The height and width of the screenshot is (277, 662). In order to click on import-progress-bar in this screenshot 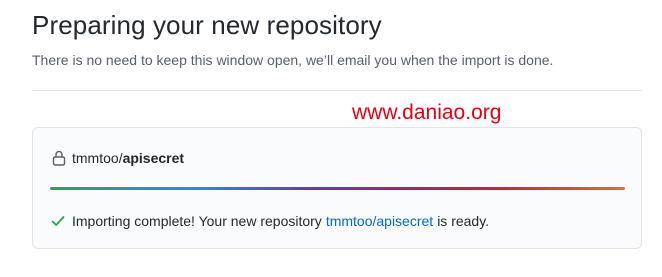, I will do `click(337, 188)`.